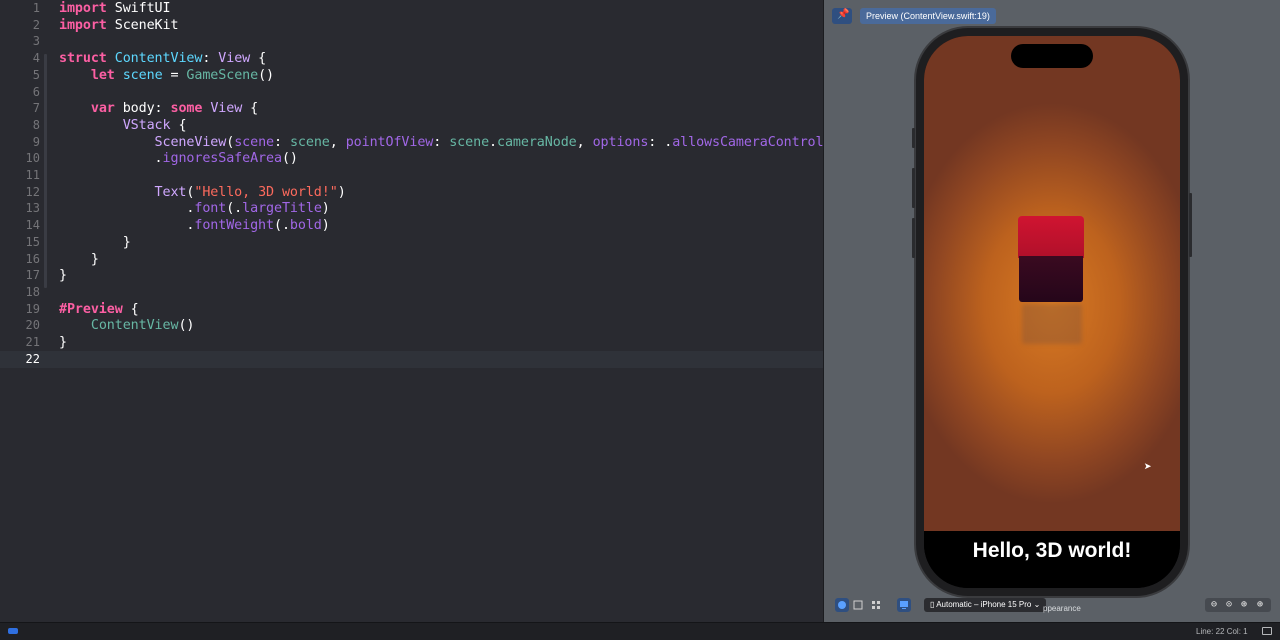  I want to click on zoom-in-icon: ⊕, so click(1260, 605).